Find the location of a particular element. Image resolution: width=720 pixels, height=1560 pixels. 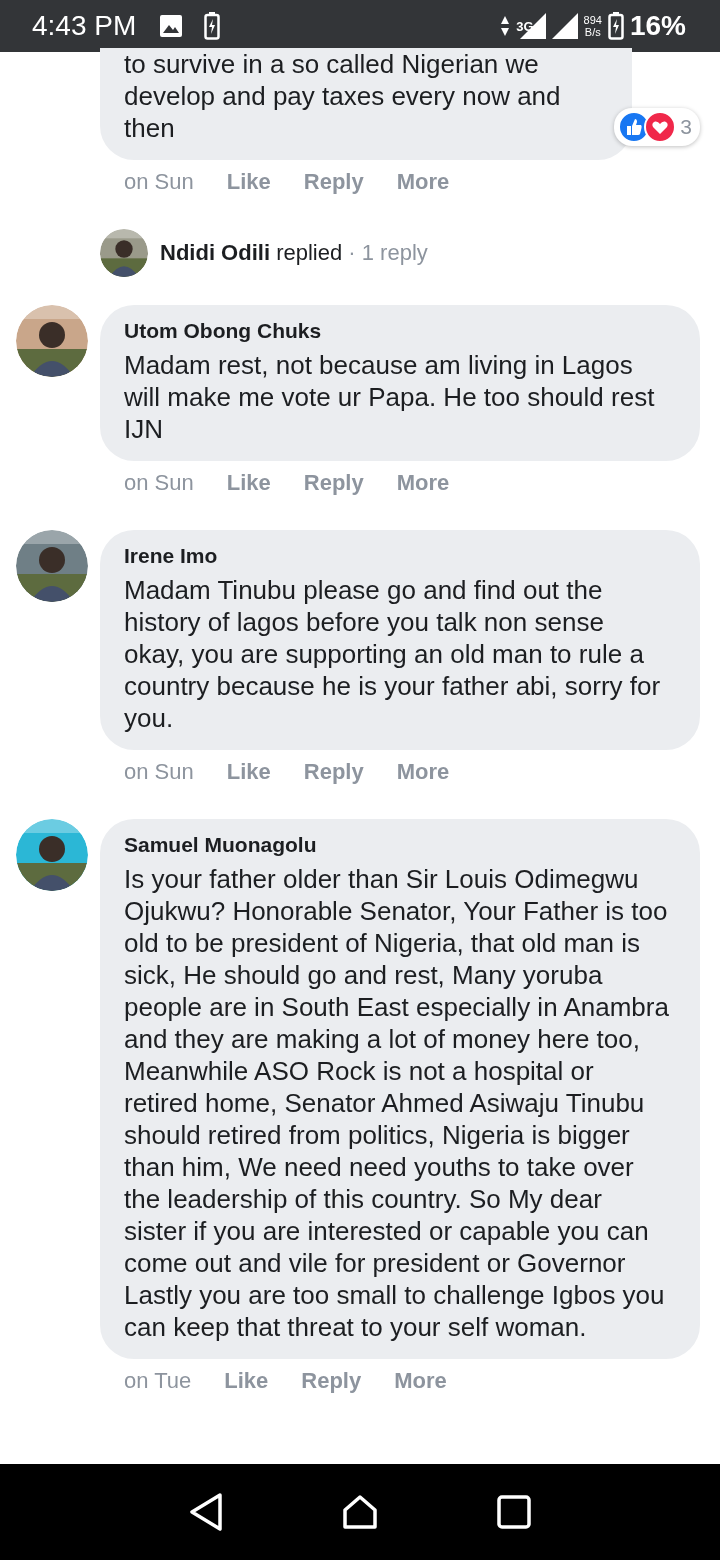

reactions-badge: 3 is located at coordinates (657, 127).